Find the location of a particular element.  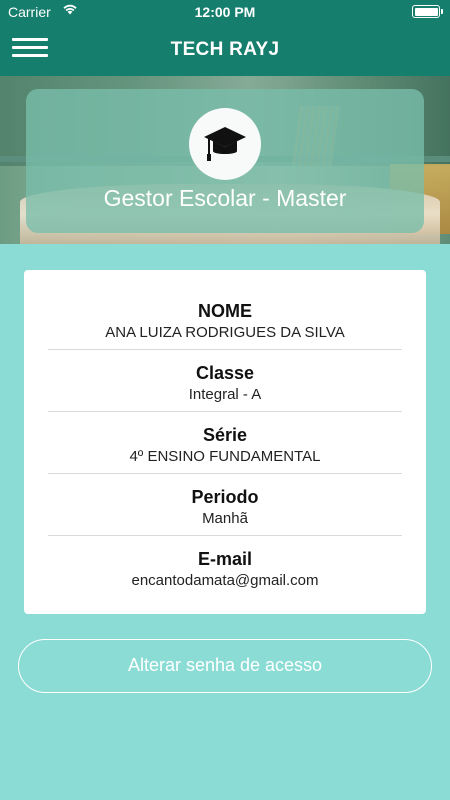

info-item-email: E-mail encantodamata@gmail.com is located at coordinates (225, 571).